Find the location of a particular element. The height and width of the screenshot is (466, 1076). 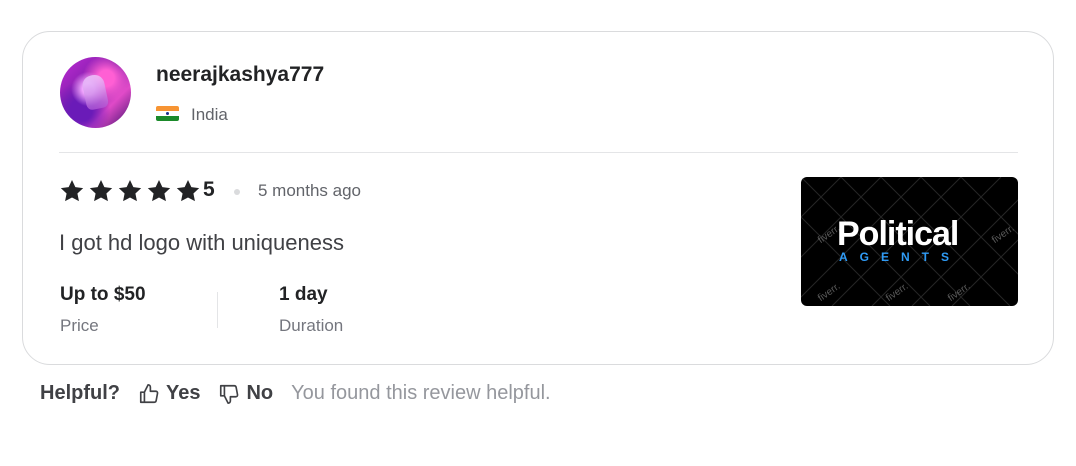

reviewer-avatar is located at coordinates (95, 92).